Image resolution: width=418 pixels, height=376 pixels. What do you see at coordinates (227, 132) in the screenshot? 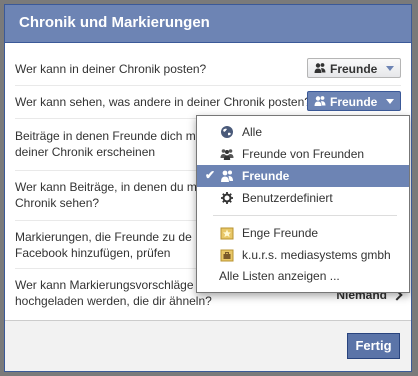
I see `globe-icon` at bounding box center [227, 132].